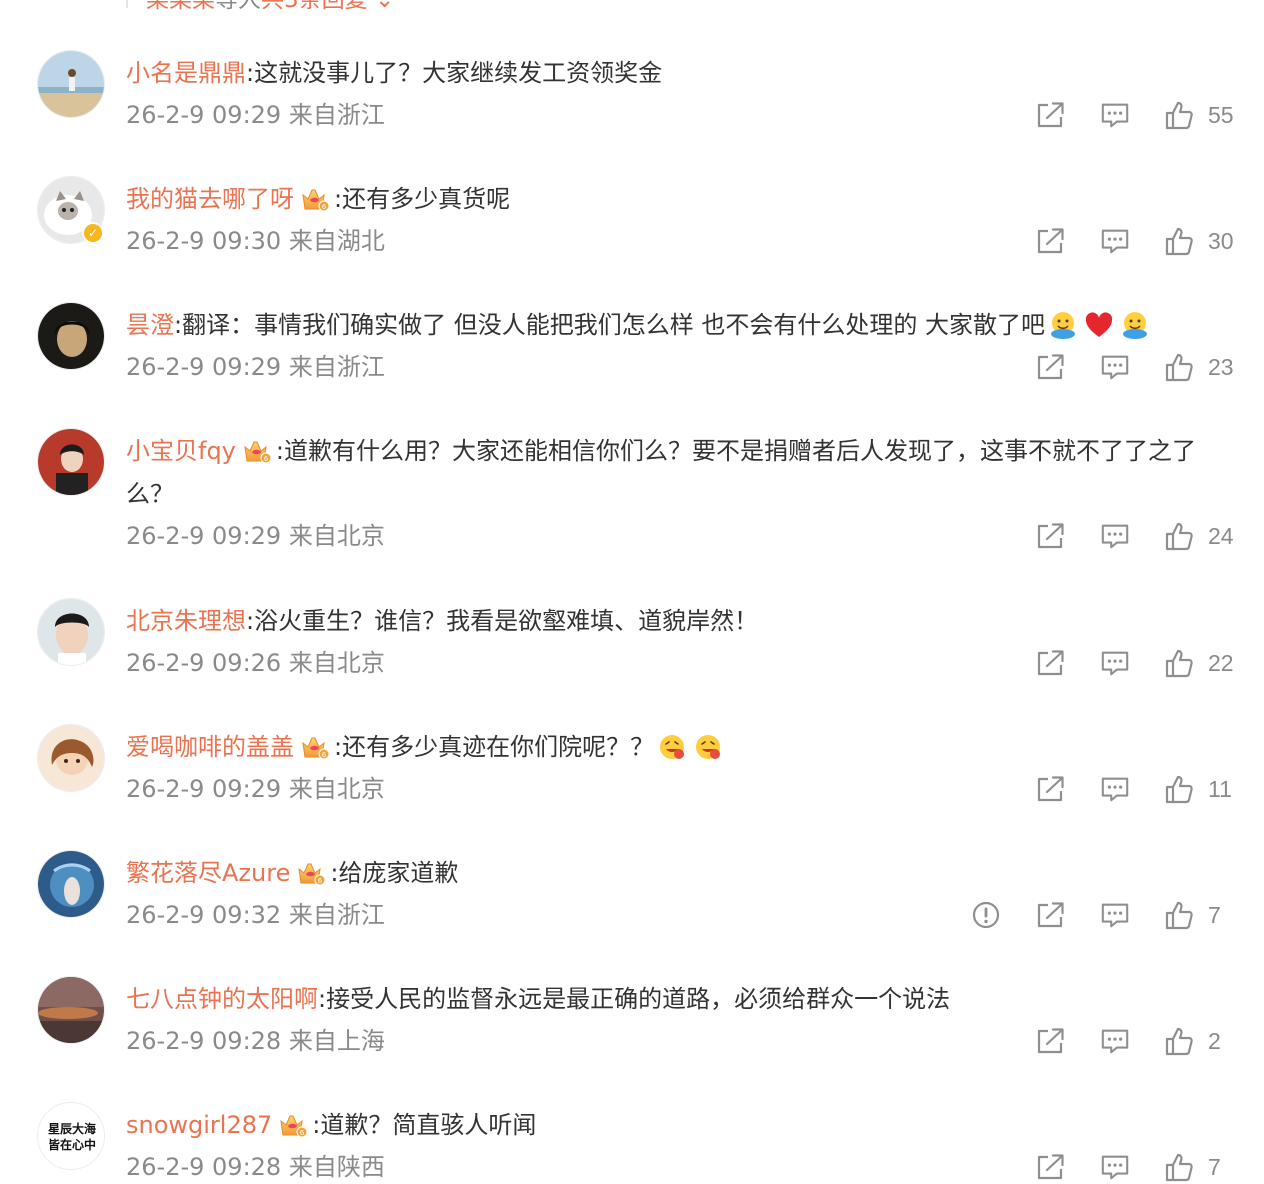  I want to click on hug-emoji, so click(1135, 325).